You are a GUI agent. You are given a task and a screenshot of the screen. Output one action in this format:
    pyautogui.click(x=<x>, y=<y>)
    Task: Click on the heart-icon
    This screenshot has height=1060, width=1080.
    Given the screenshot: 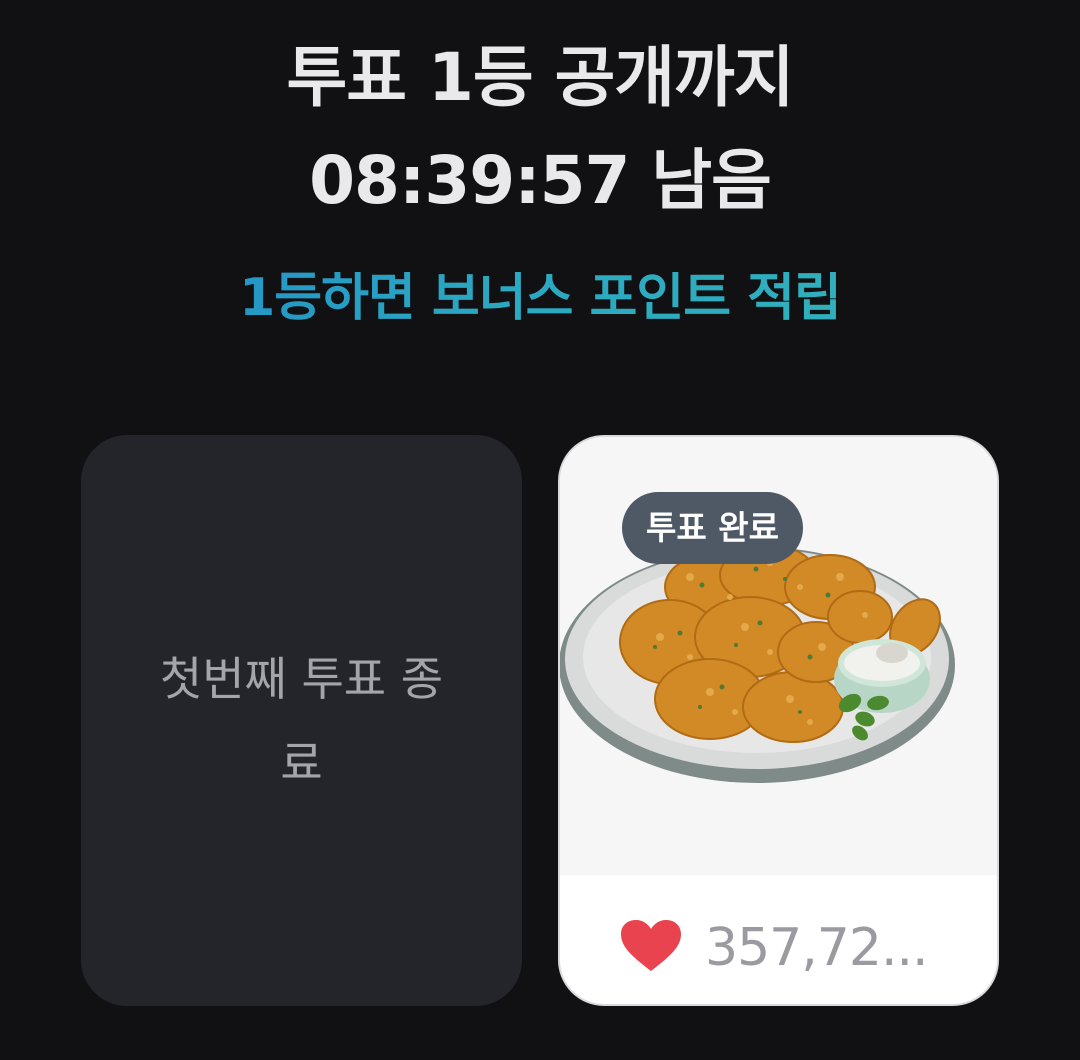 What is the action you would take?
    pyautogui.click(x=651, y=946)
    